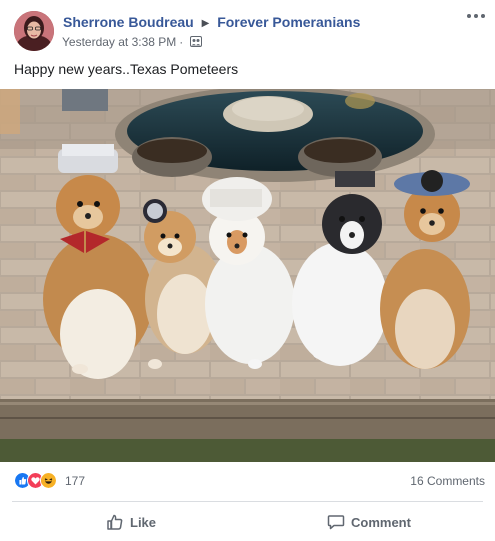  Describe the element at coordinates (34, 31) in the screenshot. I see `avatar` at that location.